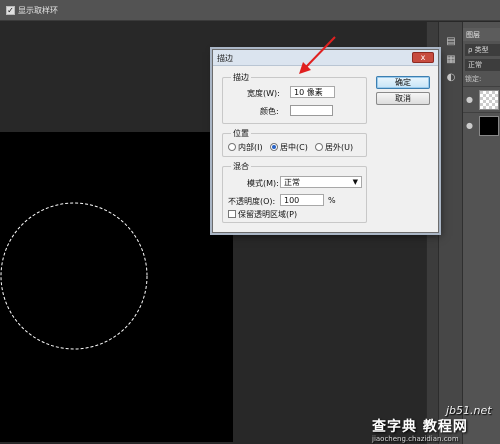 Image resolution: width=500 pixels, height=444 pixels. What do you see at coordinates (241, 77) in the screenshot?
I see `stroke-group-legend: 描边` at bounding box center [241, 77].